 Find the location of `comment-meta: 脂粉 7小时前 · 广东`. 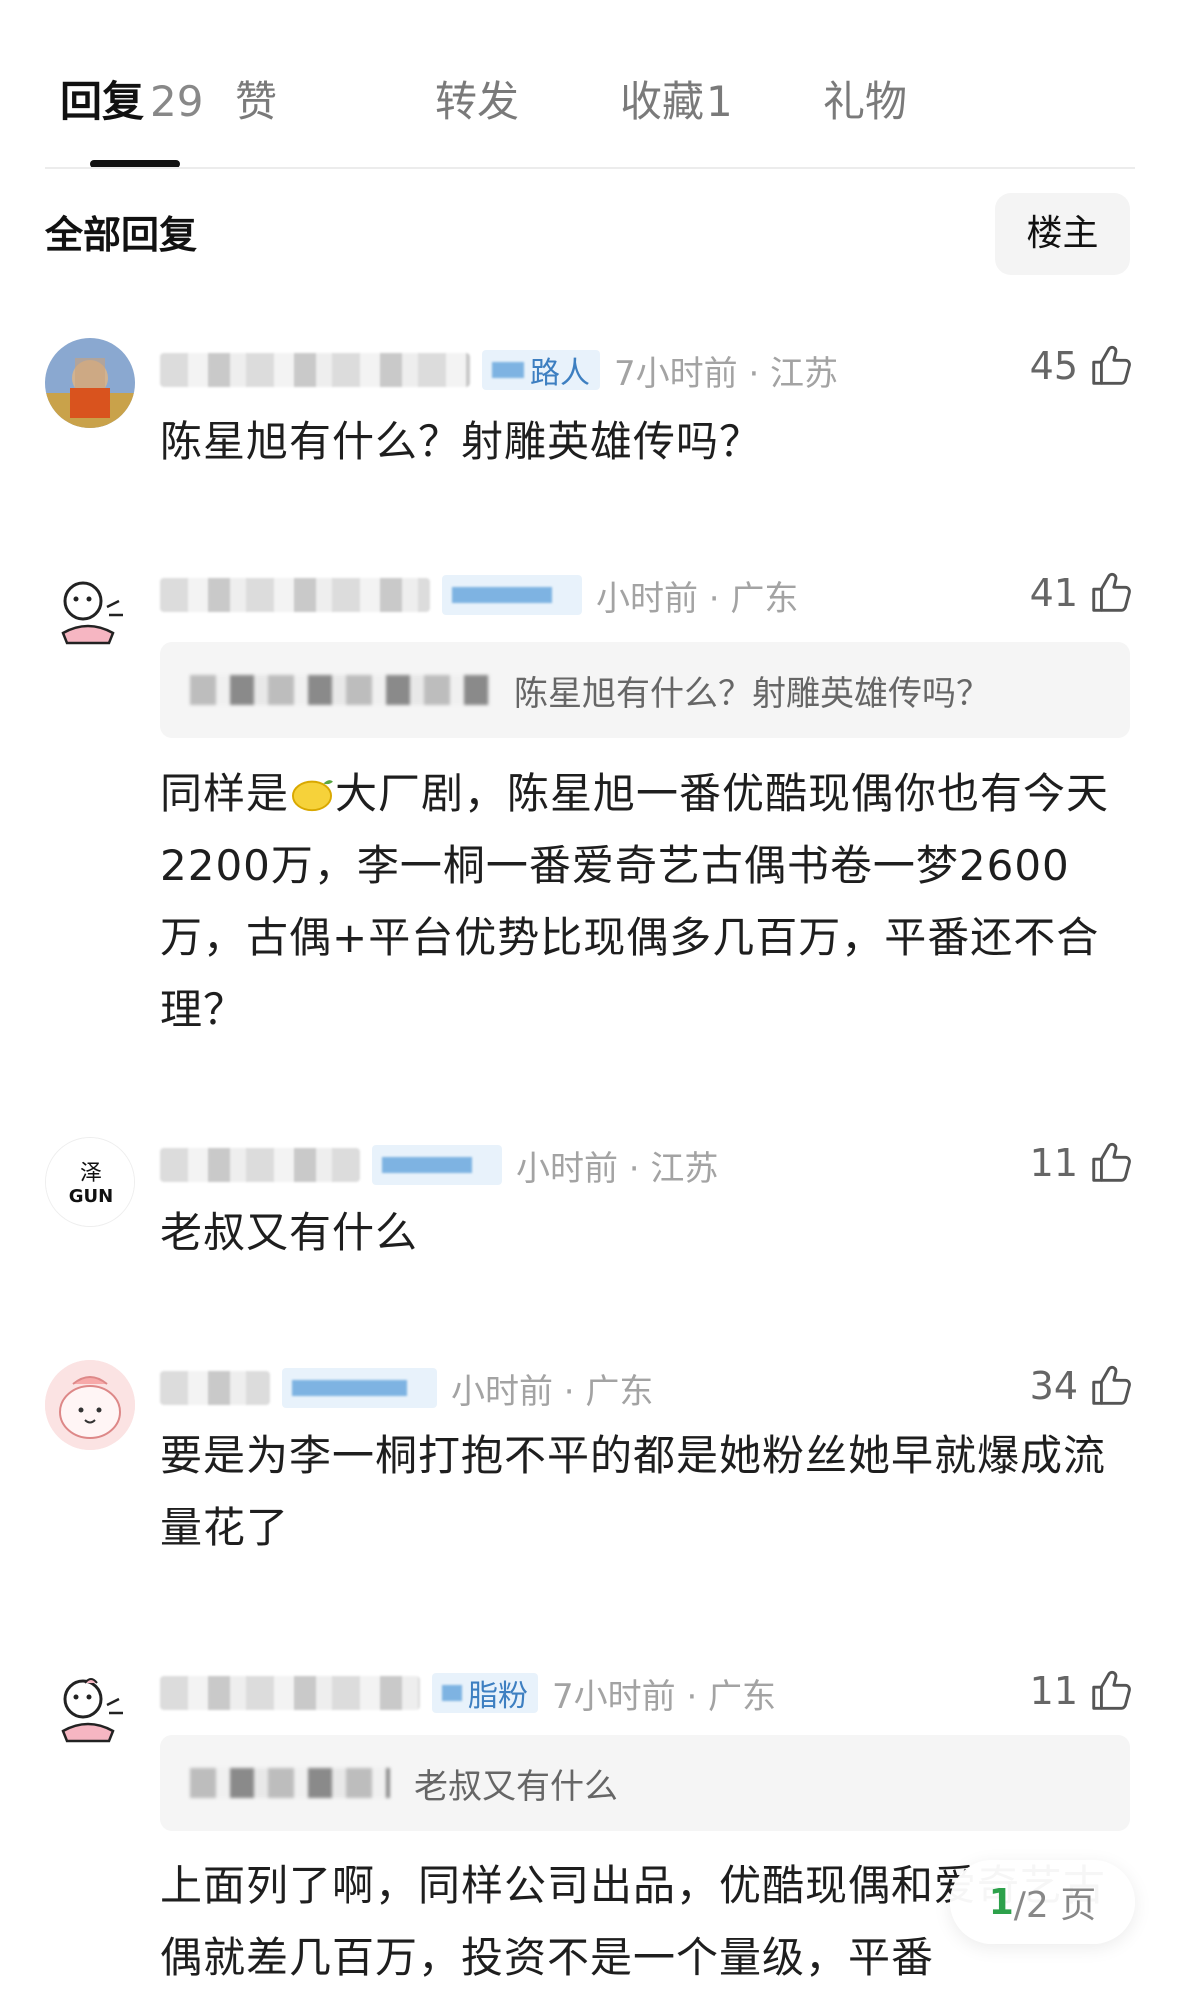

comment-meta: 脂粉 7小时前 · 广东 is located at coordinates (468, 1693).